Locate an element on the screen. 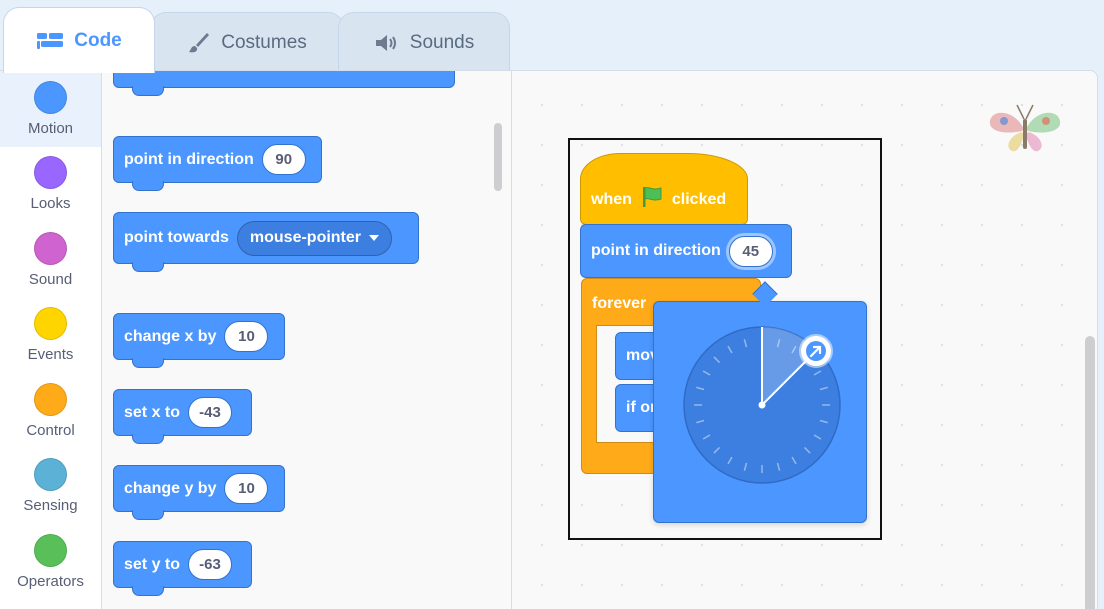  looks-dot-icon is located at coordinates (50, 173).